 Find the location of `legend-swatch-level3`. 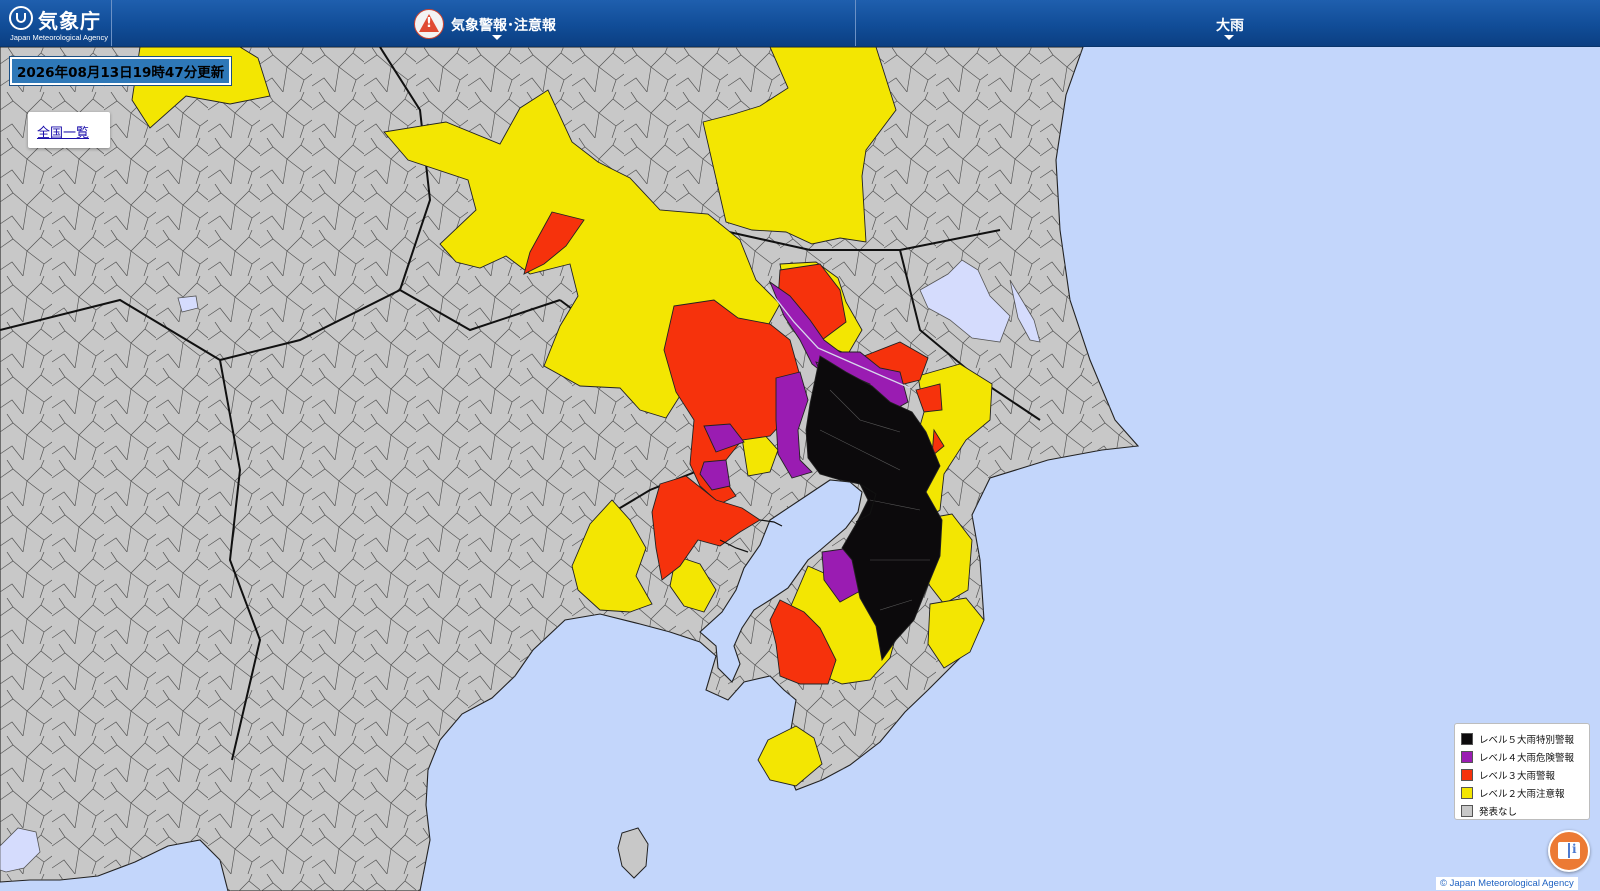

legend-swatch-level3 is located at coordinates (1467, 775).